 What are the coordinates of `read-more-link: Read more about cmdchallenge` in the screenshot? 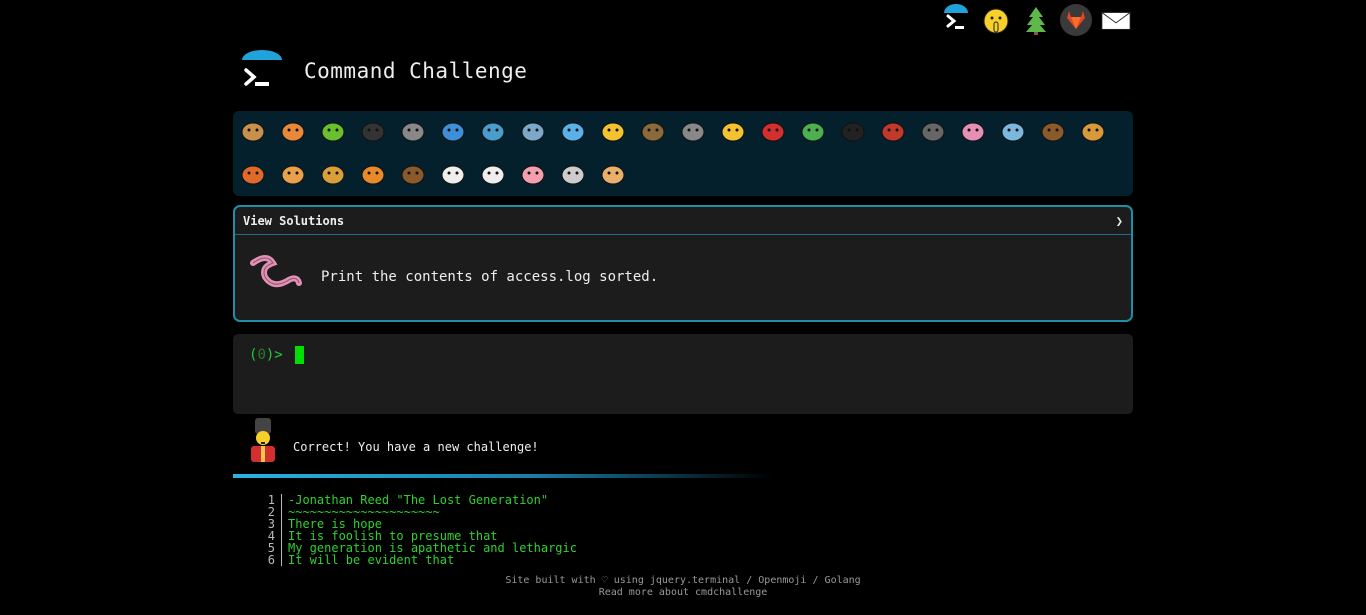 It's located at (683, 592).